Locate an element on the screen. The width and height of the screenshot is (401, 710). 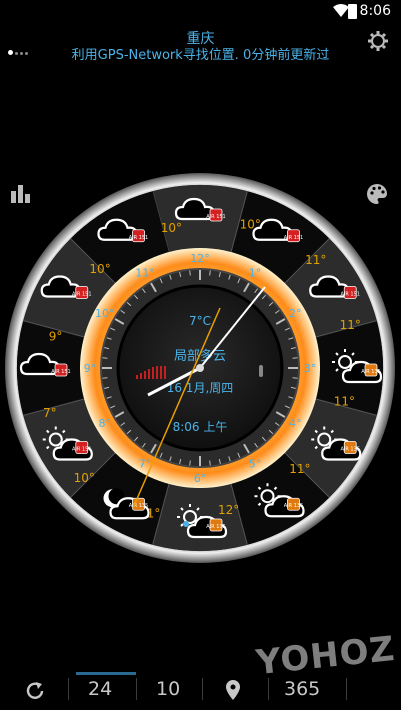
current-time: 8:06 上午 is located at coordinates (200, 427).